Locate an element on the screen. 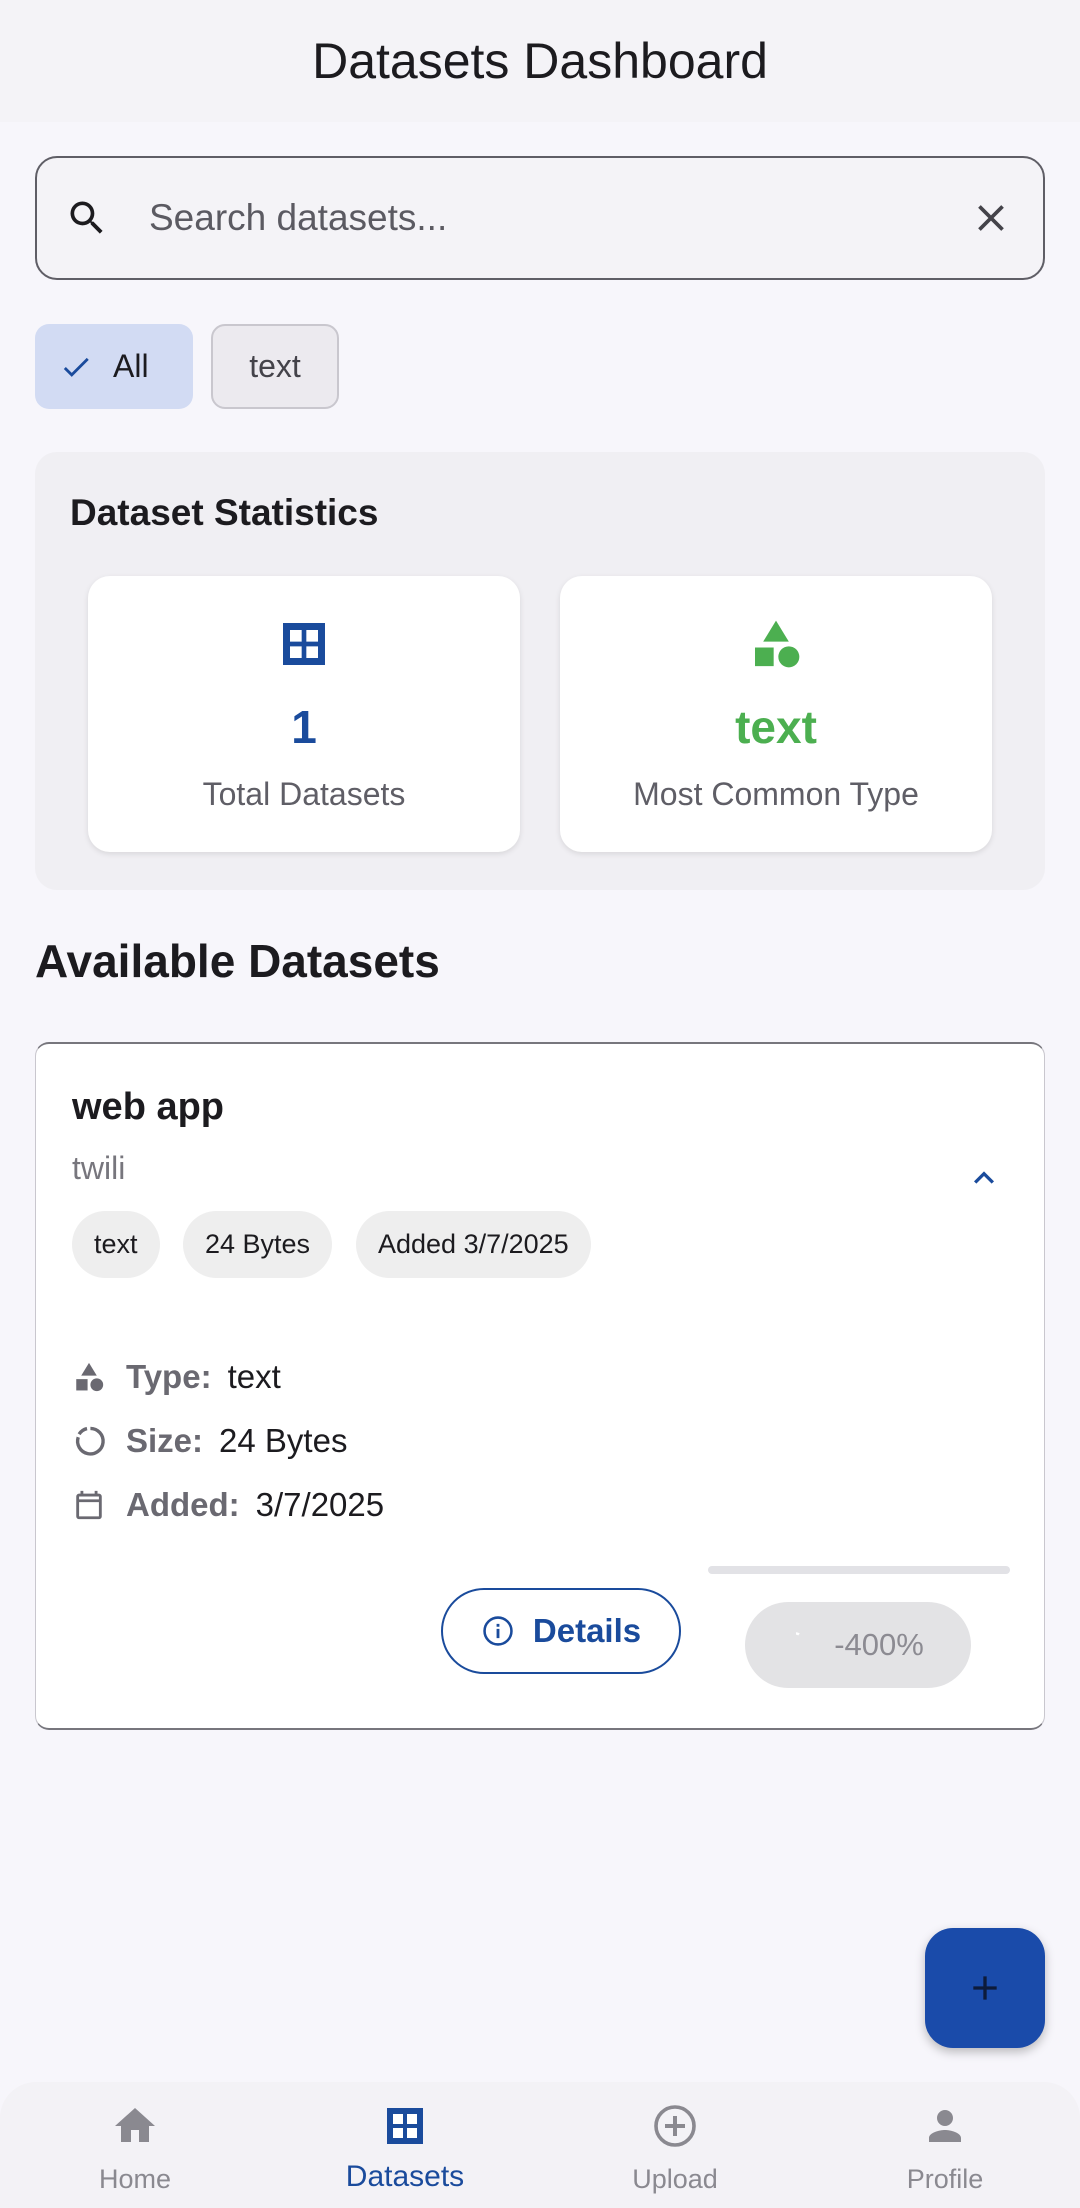  nav-label: Home is located at coordinates (135, 2179).